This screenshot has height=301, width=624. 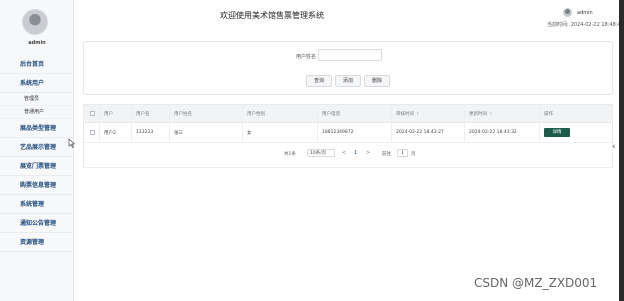 I want to click on cell-audit-time: 2024-02-22 18:43:27, so click(x=420, y=132).